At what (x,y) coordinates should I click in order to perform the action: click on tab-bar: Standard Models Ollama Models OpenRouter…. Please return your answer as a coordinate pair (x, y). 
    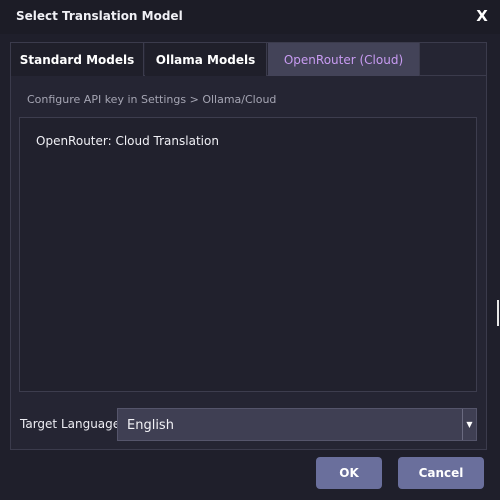
    Looking at the image, I should click on (248, 59).